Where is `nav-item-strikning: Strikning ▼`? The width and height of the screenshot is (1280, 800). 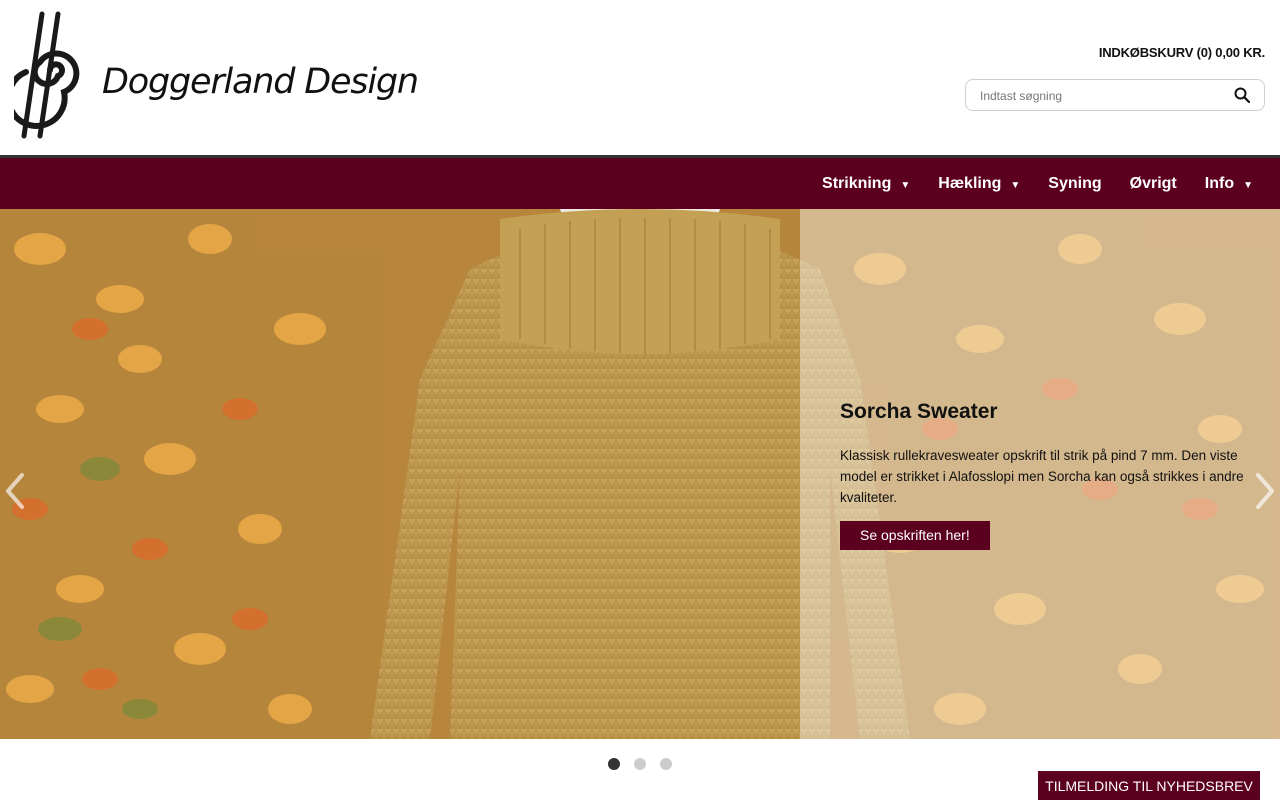
nav-item-strikning: Strikning ▼ is located at coordinates (866, 184).